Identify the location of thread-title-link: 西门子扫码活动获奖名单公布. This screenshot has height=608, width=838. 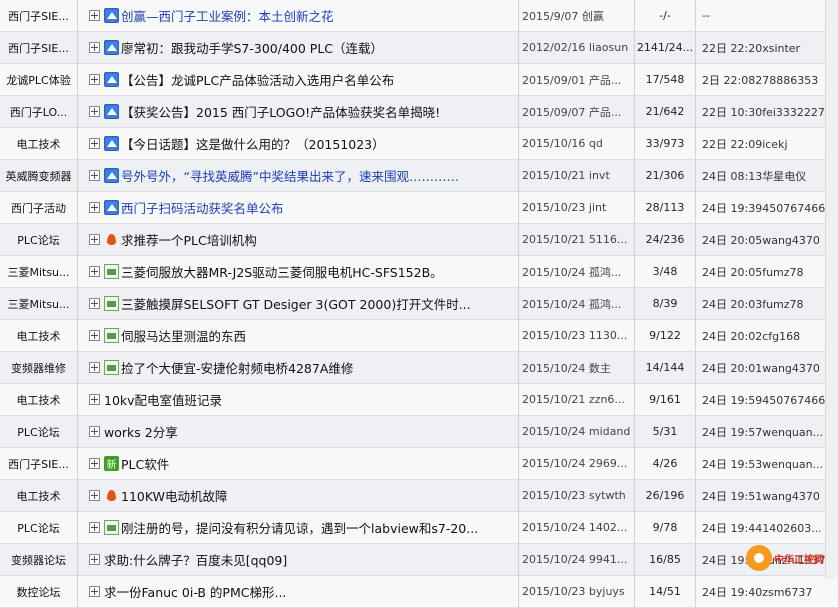
(202, 207).